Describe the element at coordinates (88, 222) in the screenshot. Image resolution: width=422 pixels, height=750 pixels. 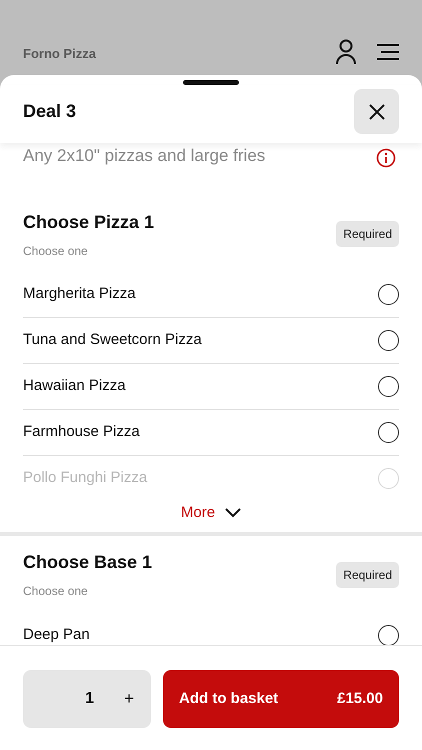
I see `section-title: Choose Pizza 1` at that location.